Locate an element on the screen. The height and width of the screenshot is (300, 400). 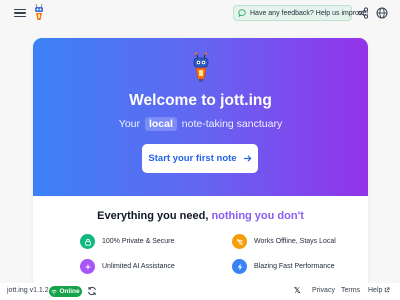
chat-bubble-icon is located at coordinates (242, 13).